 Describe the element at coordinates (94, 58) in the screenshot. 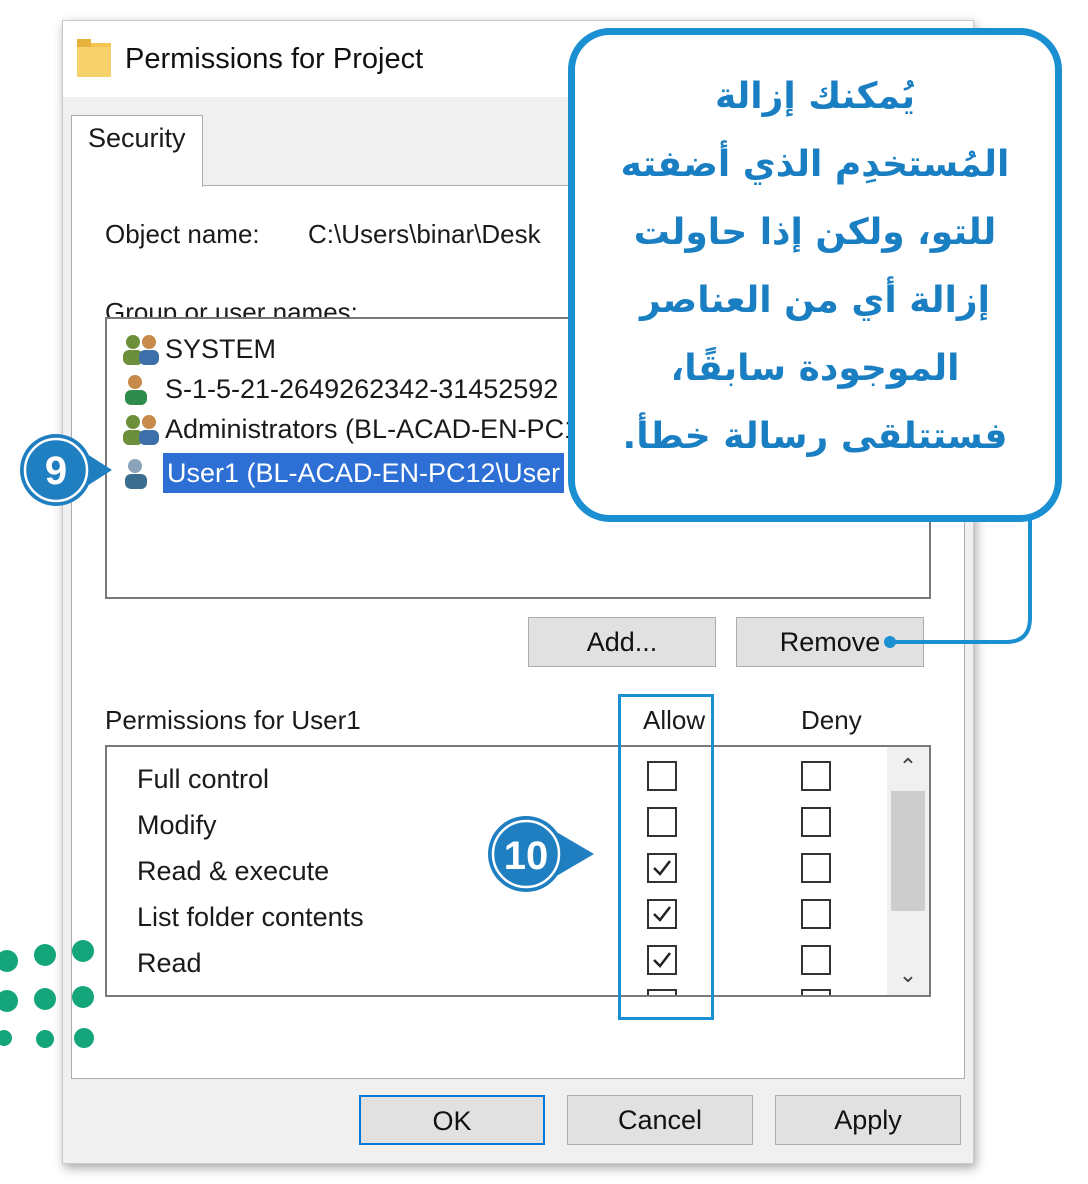

I see `folder-icon` at that location.